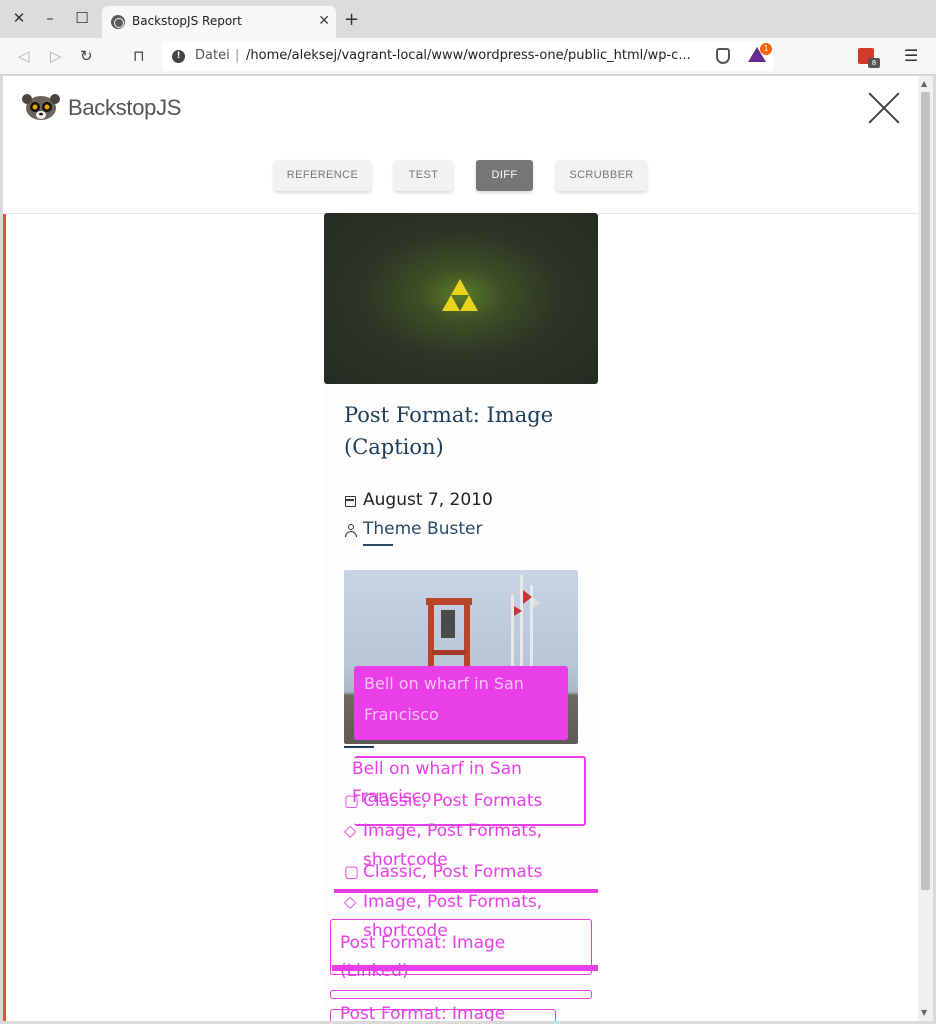 Image resolution: width=936 pixels, height=1024 pixels. Describe the element at coordinates (423, 529) in the screenshot. I see `post-author: Theme Buster` at that location.